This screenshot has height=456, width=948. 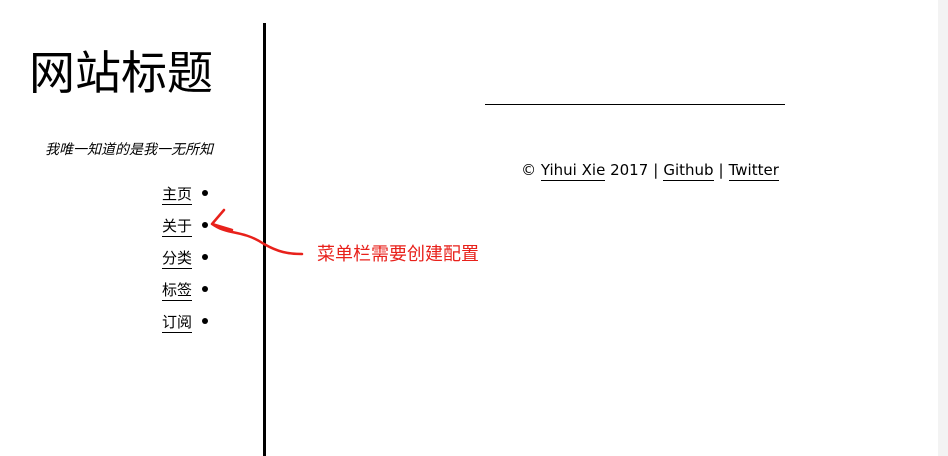 I want to click on annotation-arrow-icon, so click(x=257, y=232).